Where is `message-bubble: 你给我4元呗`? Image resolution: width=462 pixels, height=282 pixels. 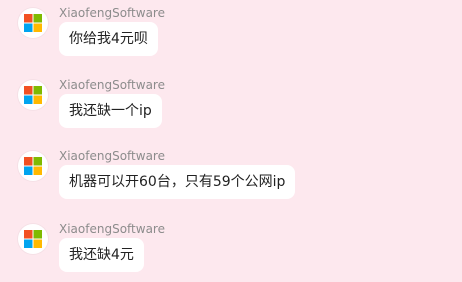 message-bubble: 你给我4元呗 is located at coordinates (108, 39).